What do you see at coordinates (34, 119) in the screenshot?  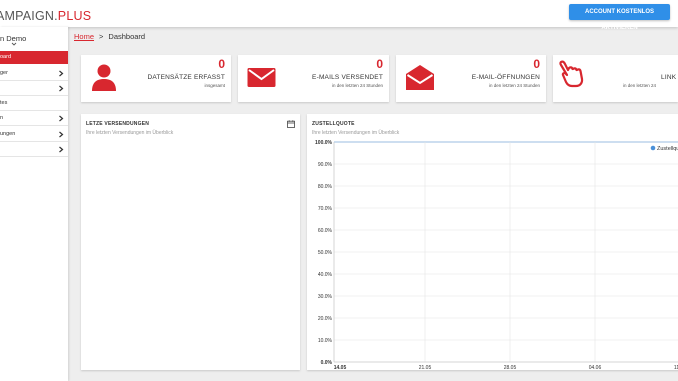 I see `sidebar-item-5: n` at bounding box center [34, 119].